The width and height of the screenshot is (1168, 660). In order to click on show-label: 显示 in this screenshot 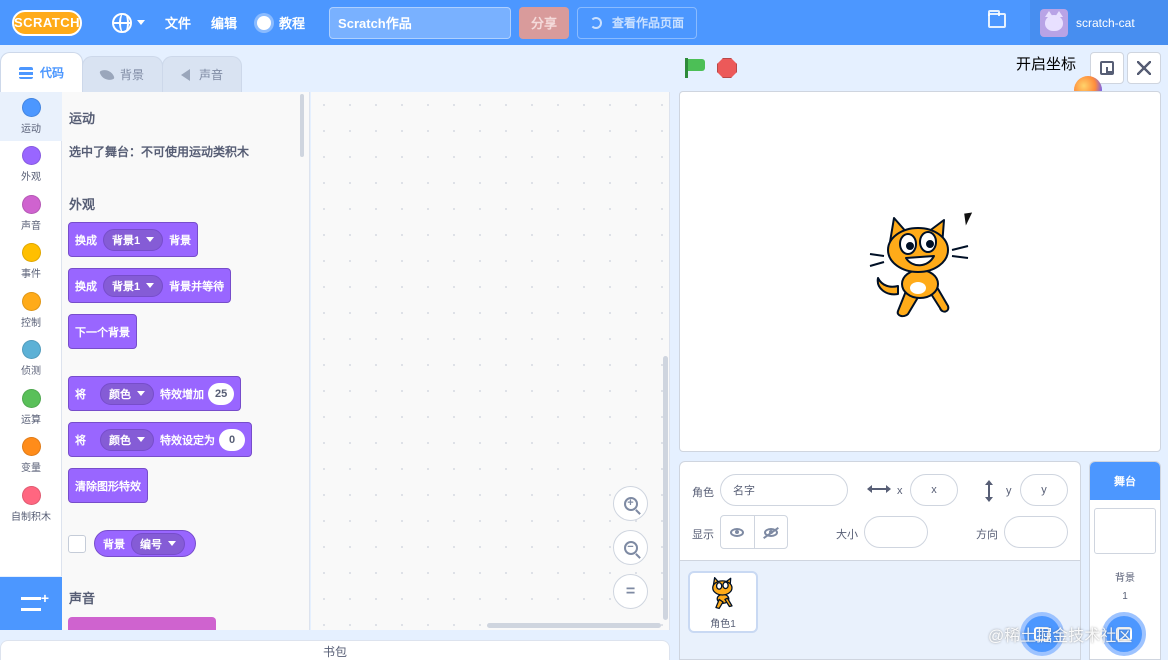, I will do `click(703, 535)`.